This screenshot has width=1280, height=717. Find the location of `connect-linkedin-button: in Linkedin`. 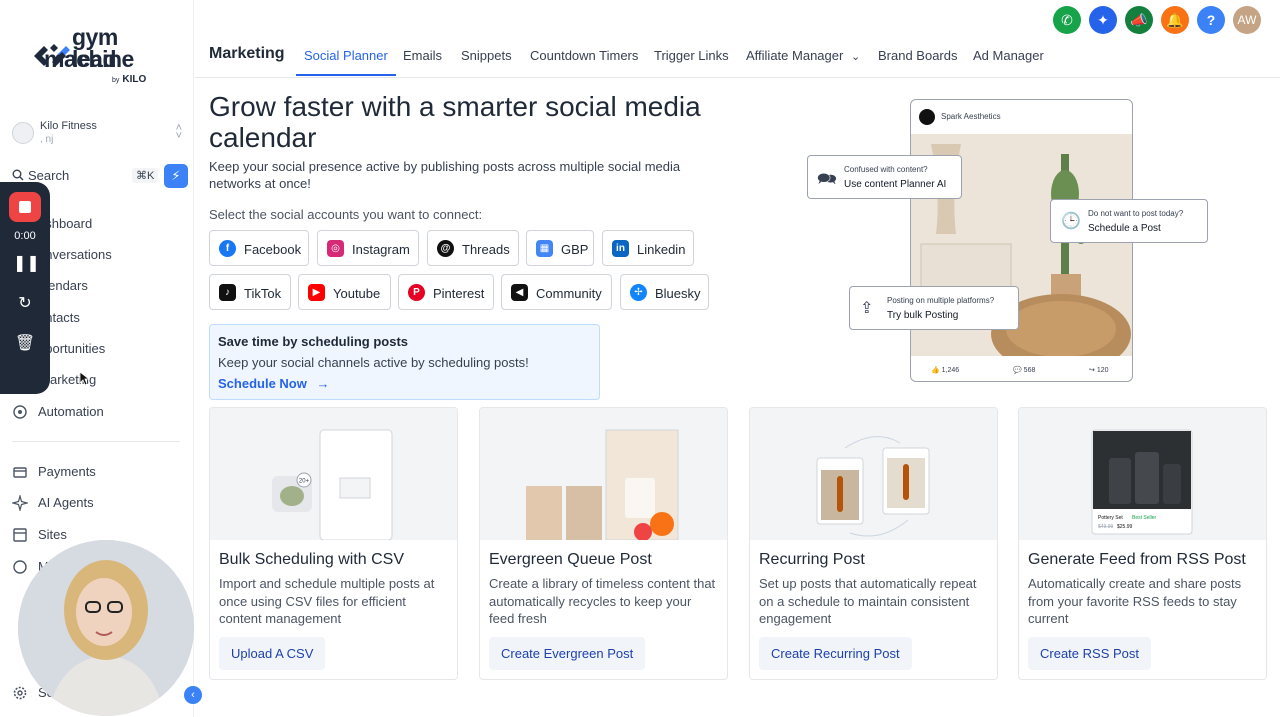

connect-linkedin-button: in Linkedin is located at coordinates (648, 248).